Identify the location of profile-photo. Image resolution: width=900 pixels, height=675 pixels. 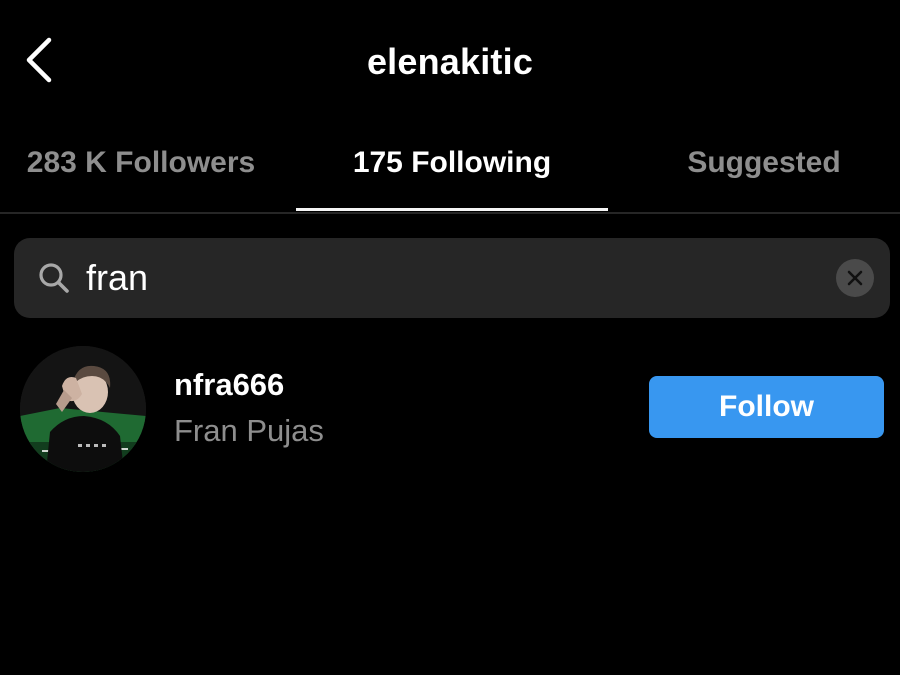
(83, 409).